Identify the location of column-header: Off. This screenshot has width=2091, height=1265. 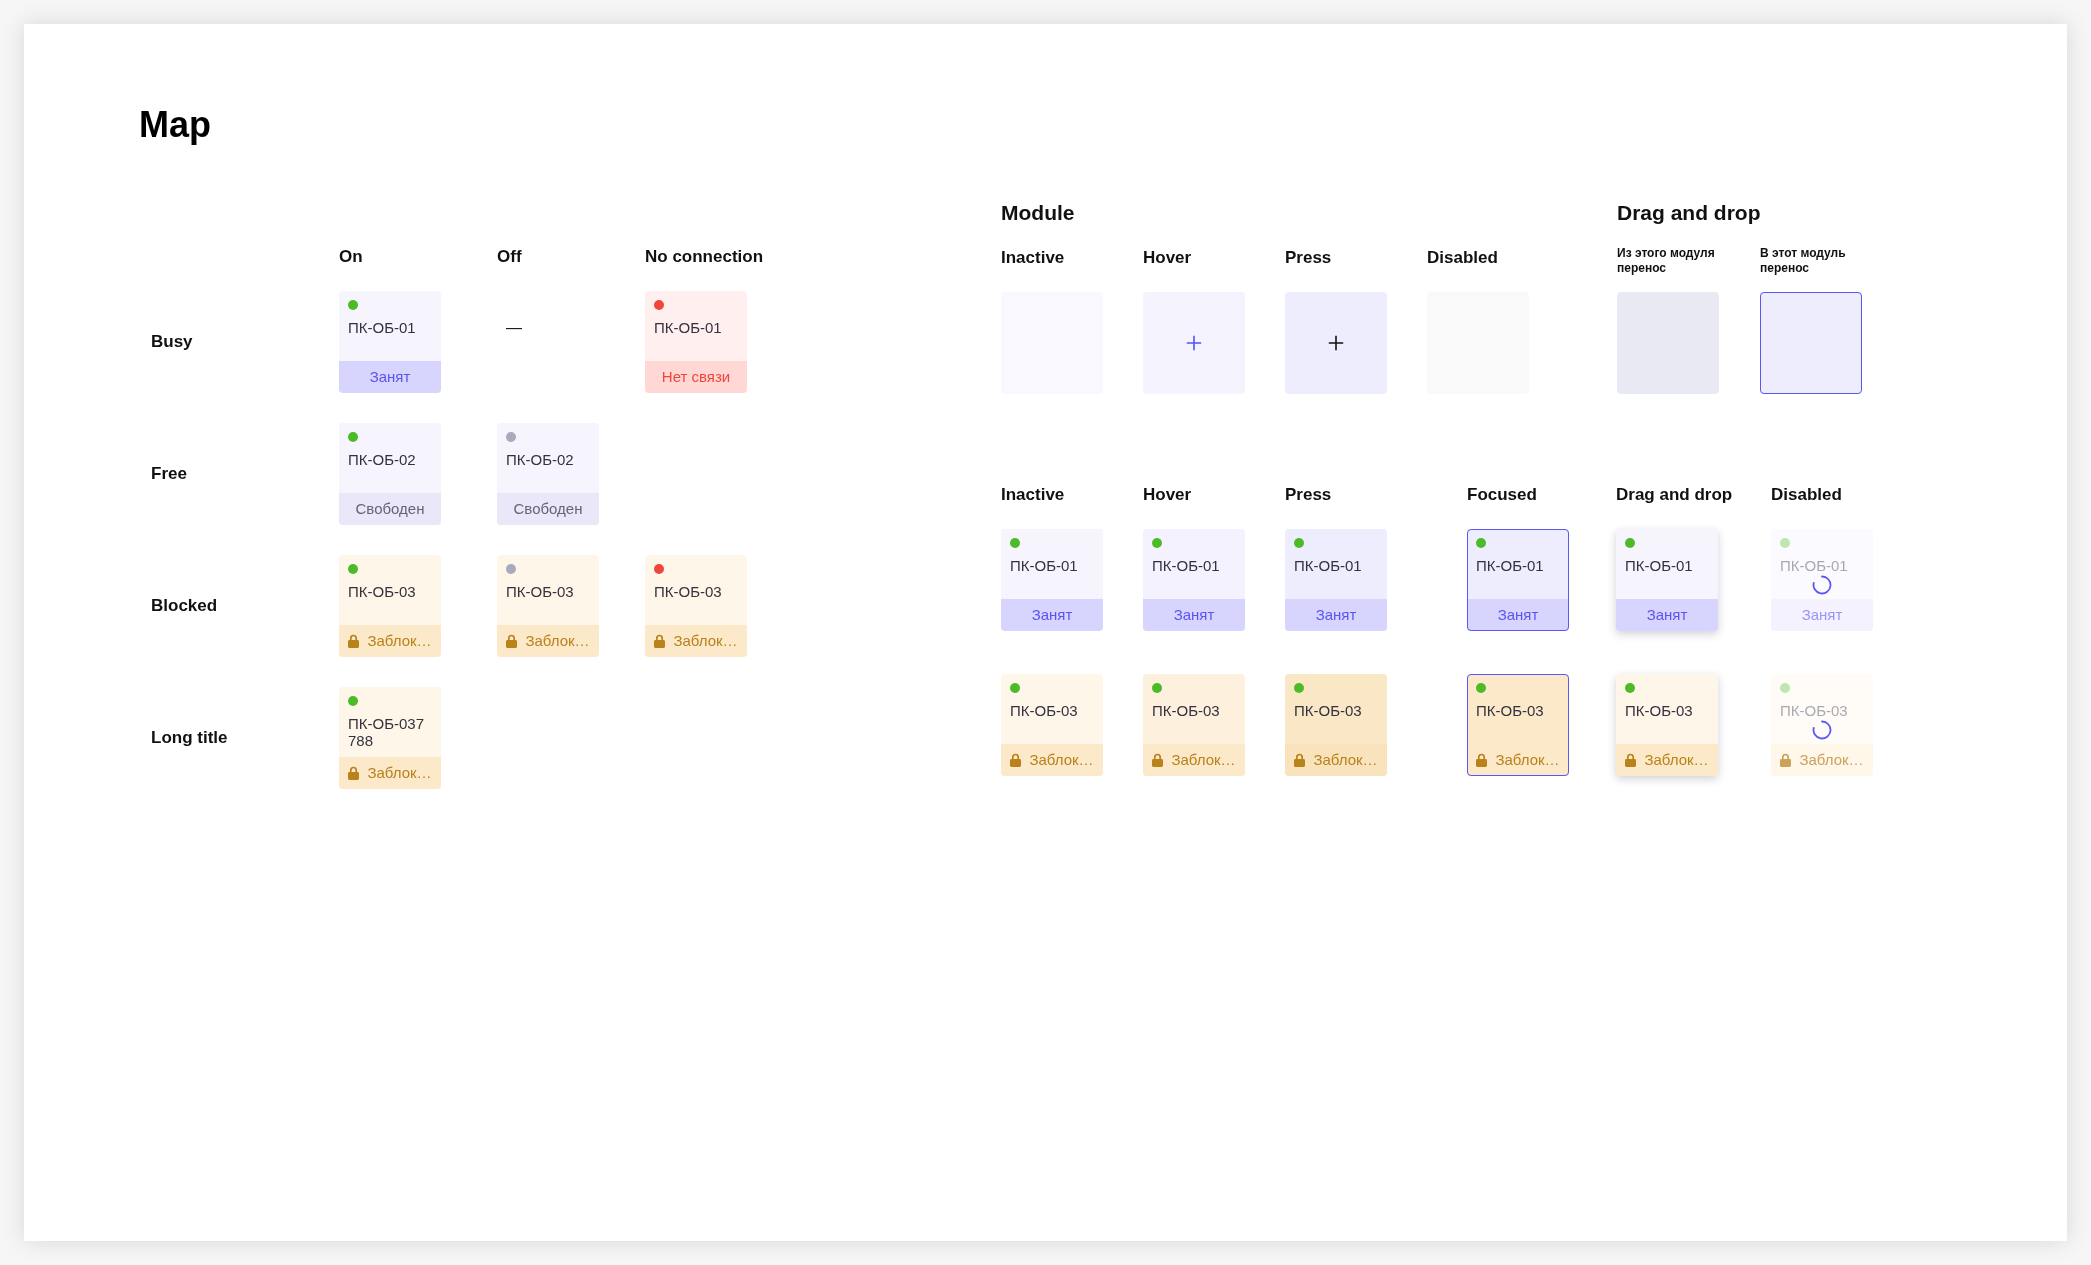
(509, 257).